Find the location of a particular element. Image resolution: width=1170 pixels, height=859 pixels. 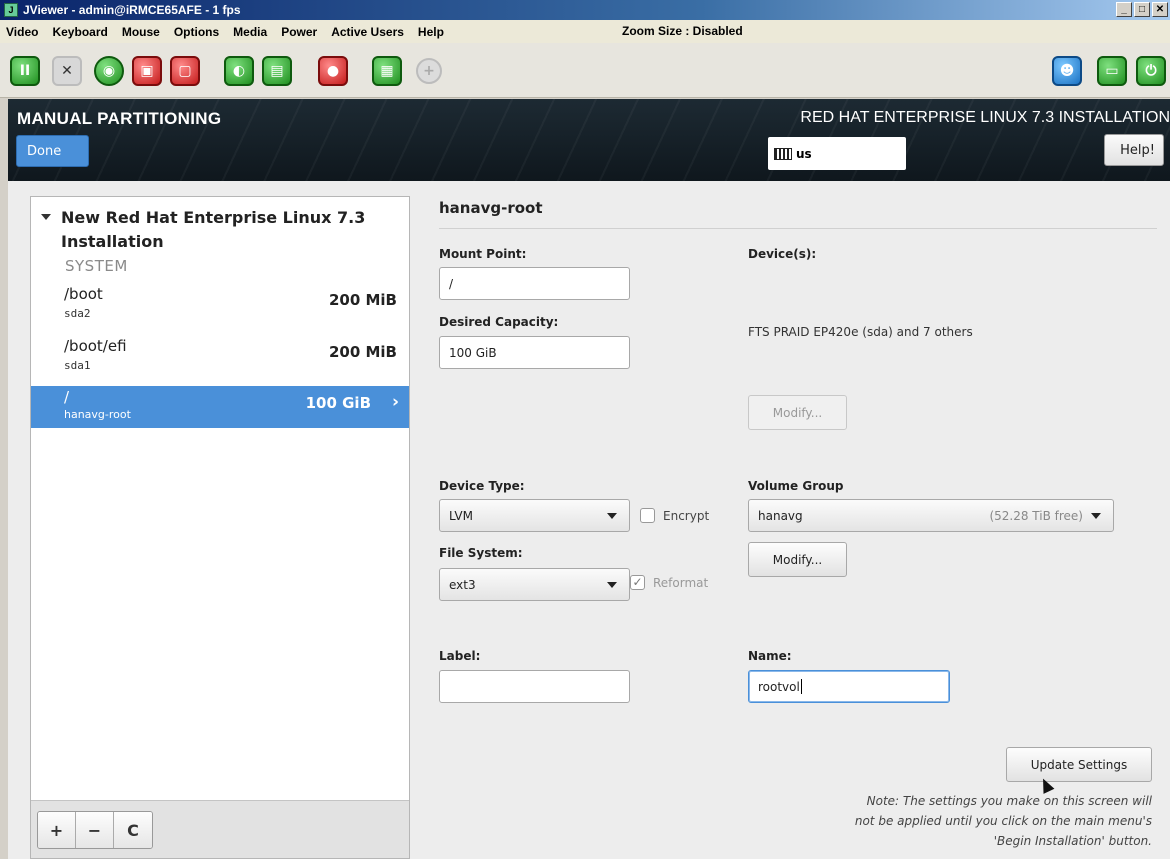

fullscreen-icon: ✕ is located at coordinates (67, 71).